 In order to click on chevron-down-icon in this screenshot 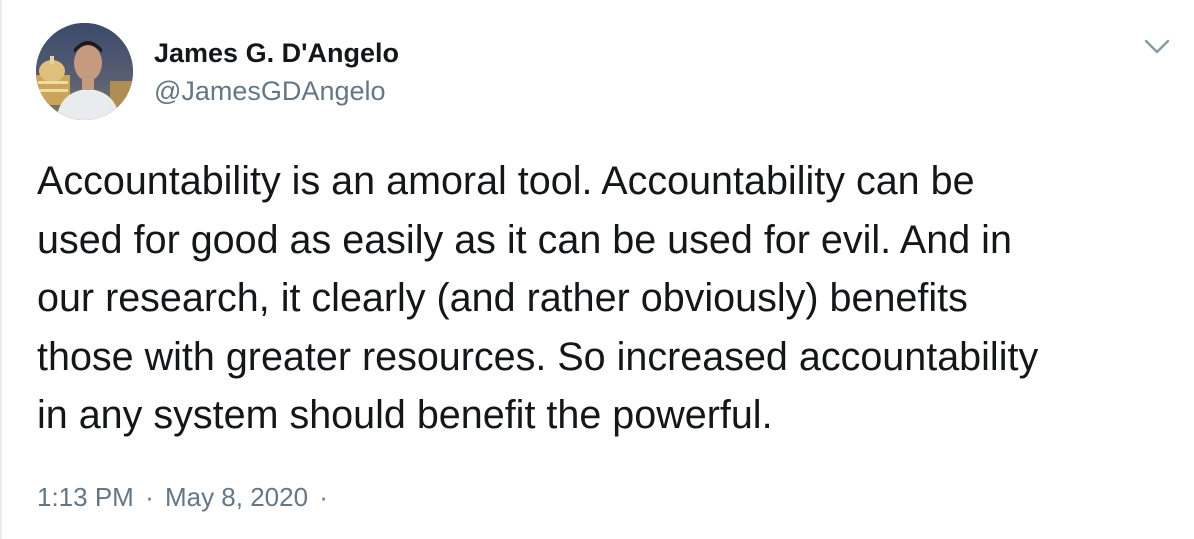, I will do `click(1157, 46)`.